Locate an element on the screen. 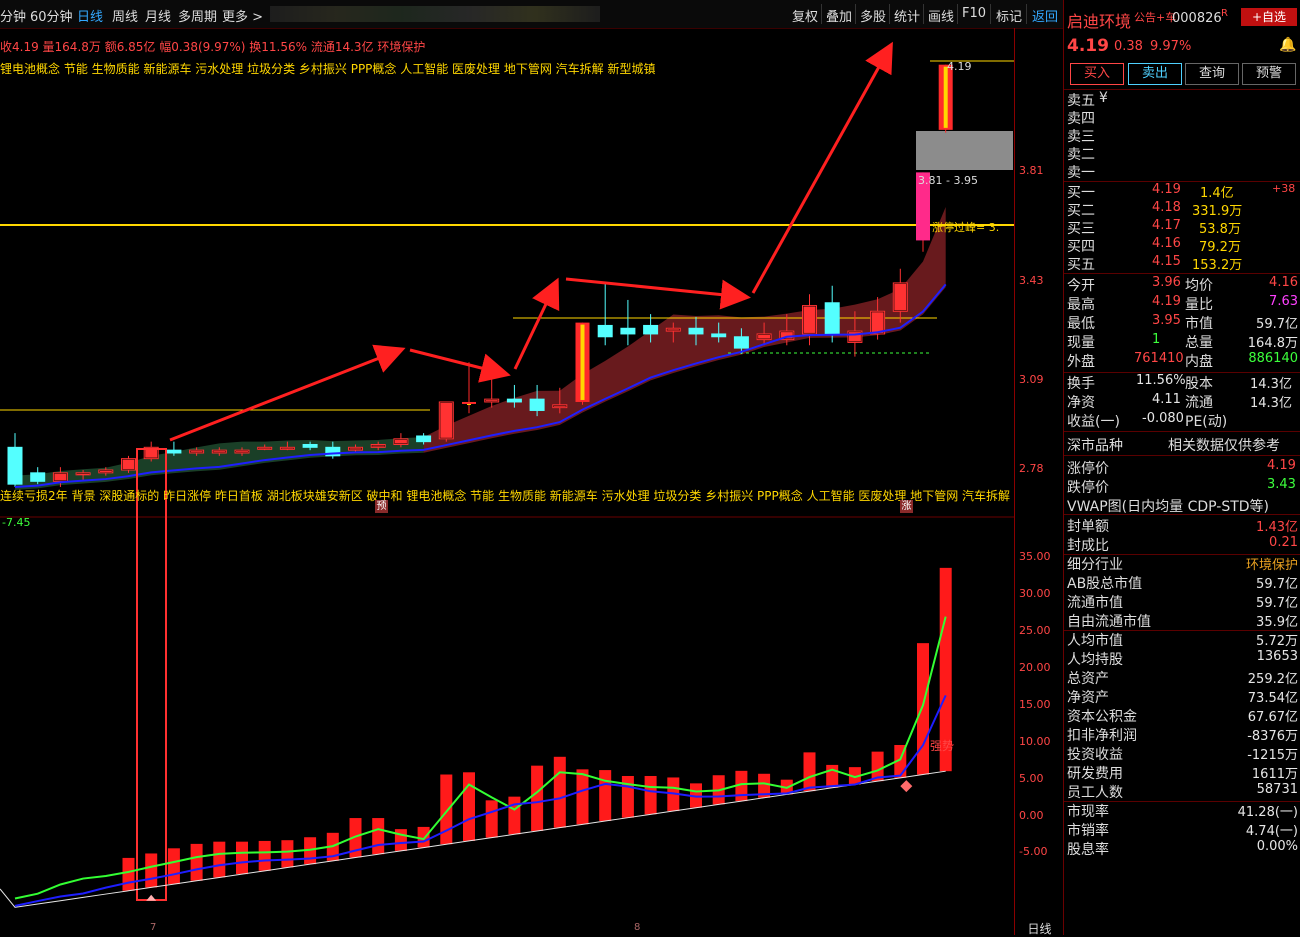 Image resolution: width=1300 pixels, height=937 pixels. tab-weekly: 周线 is located at coordinates (125, 15).